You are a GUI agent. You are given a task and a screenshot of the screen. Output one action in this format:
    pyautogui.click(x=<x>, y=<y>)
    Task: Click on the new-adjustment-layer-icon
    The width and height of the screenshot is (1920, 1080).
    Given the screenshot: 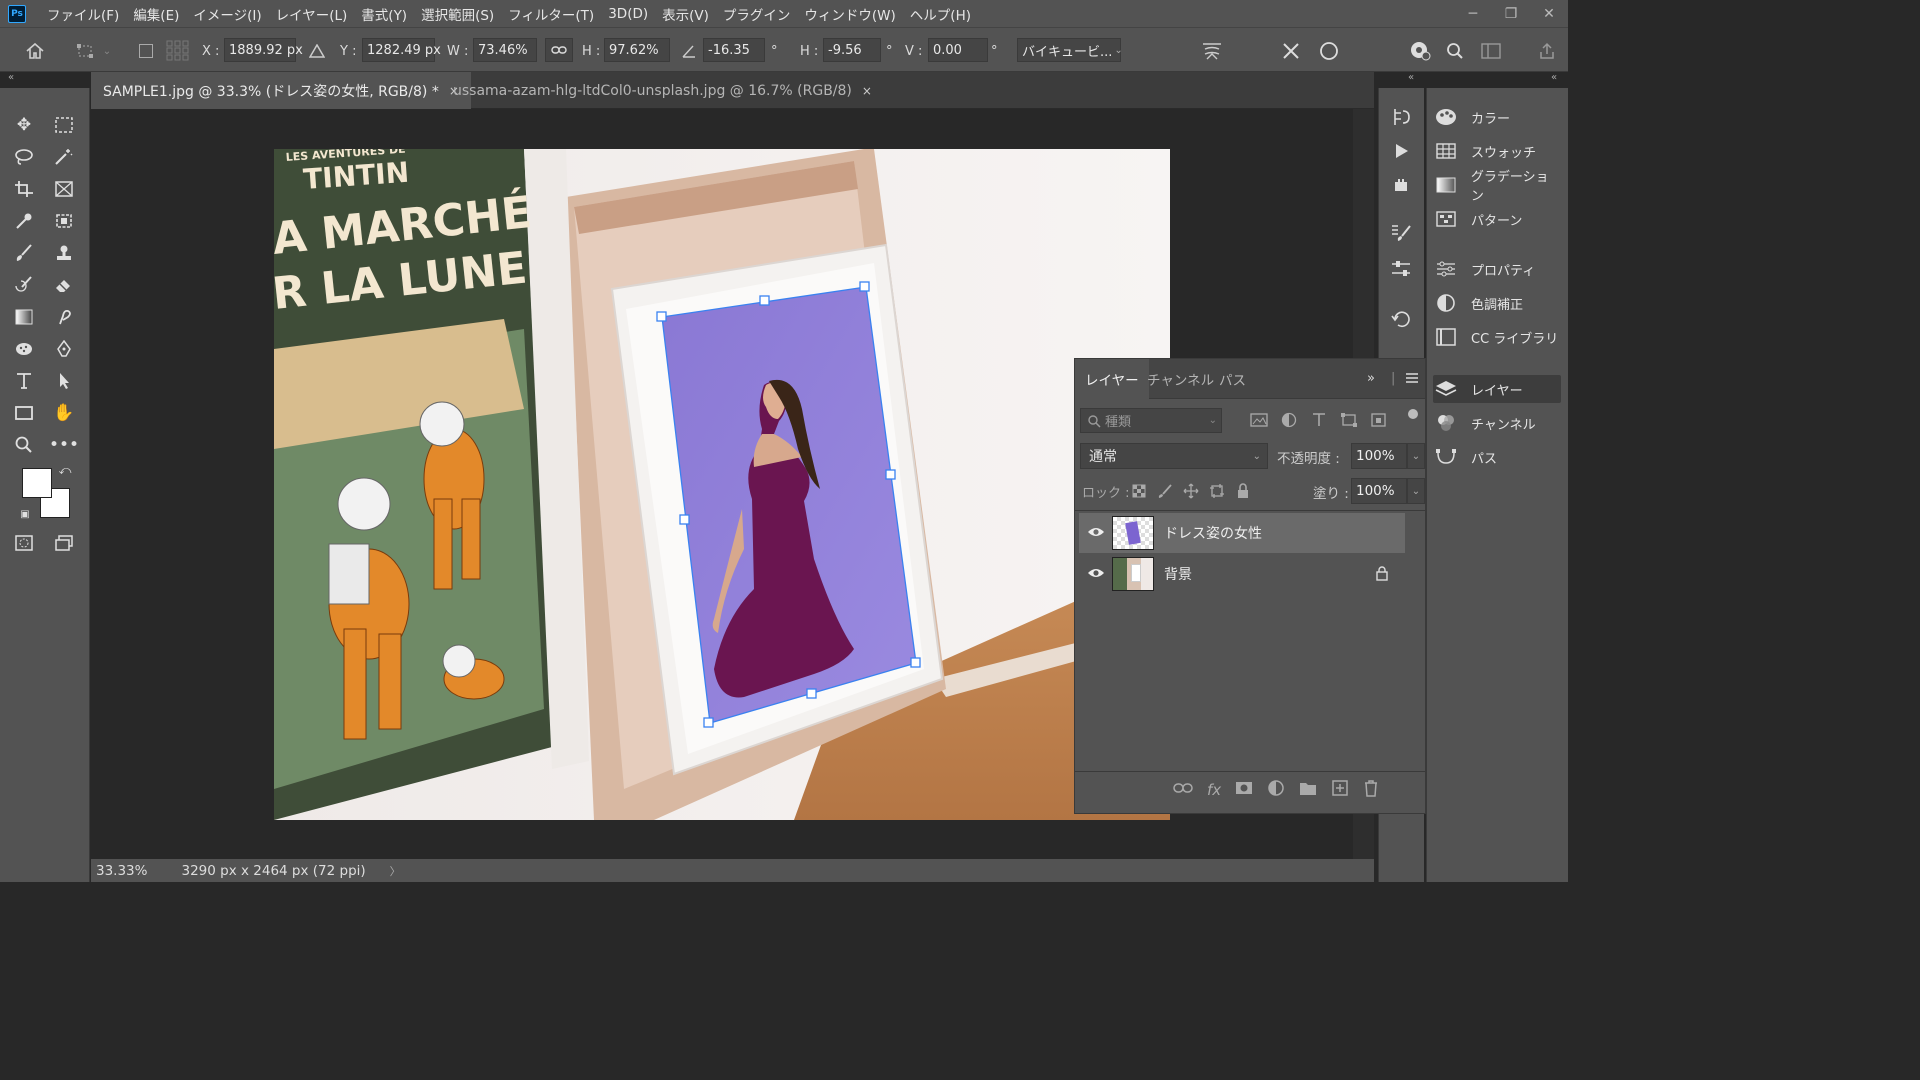 What is the action you would take?
    pyautogui.click(x=1276, y=790)
    